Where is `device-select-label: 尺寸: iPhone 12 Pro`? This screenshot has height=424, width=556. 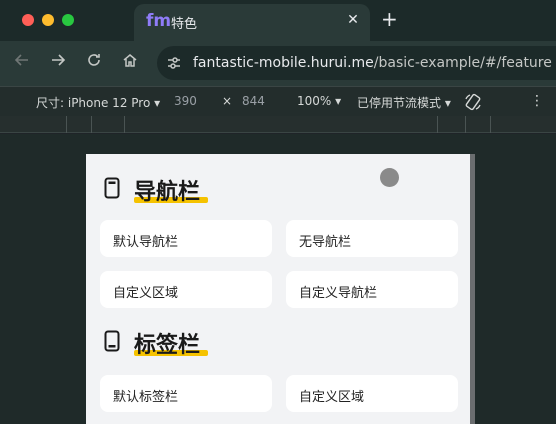
device-select-label: 尺寸: iPhone 12 Pro is located at coordinates (93, 103).